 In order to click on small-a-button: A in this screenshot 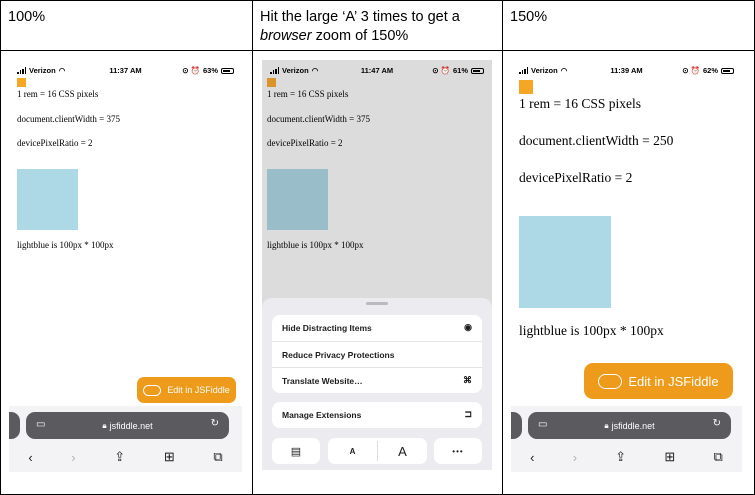, I will do `click(352, 451)`.